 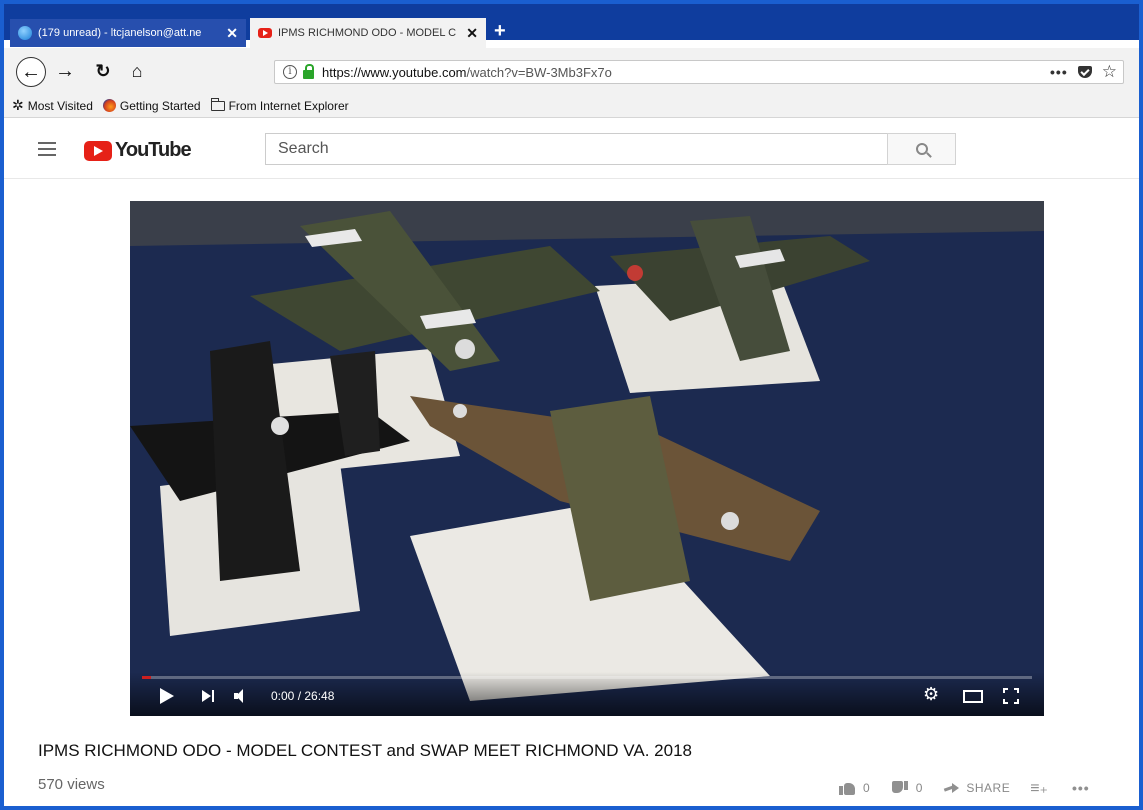 I want to click on menu-icon, so click(x=47, y=149).